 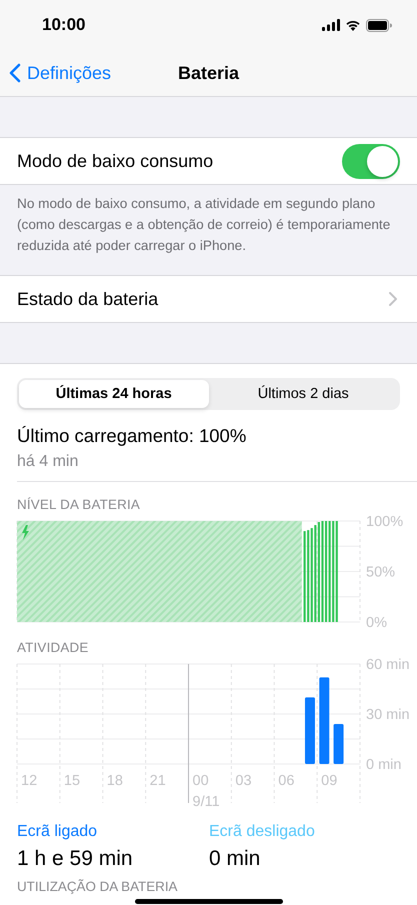 What do you see at coordinates (329, 781) in the screenshot?
I see `x-tick-label: 09` at bounding box center [329, 781].